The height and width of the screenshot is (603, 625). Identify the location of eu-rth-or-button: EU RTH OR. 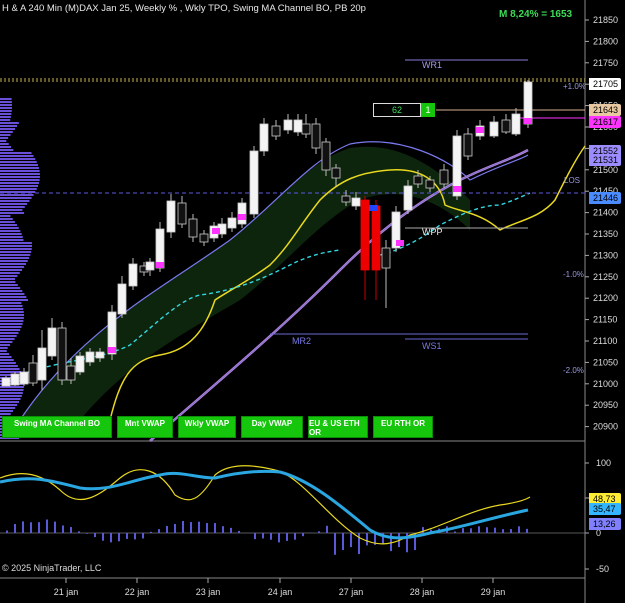
(403, 427).